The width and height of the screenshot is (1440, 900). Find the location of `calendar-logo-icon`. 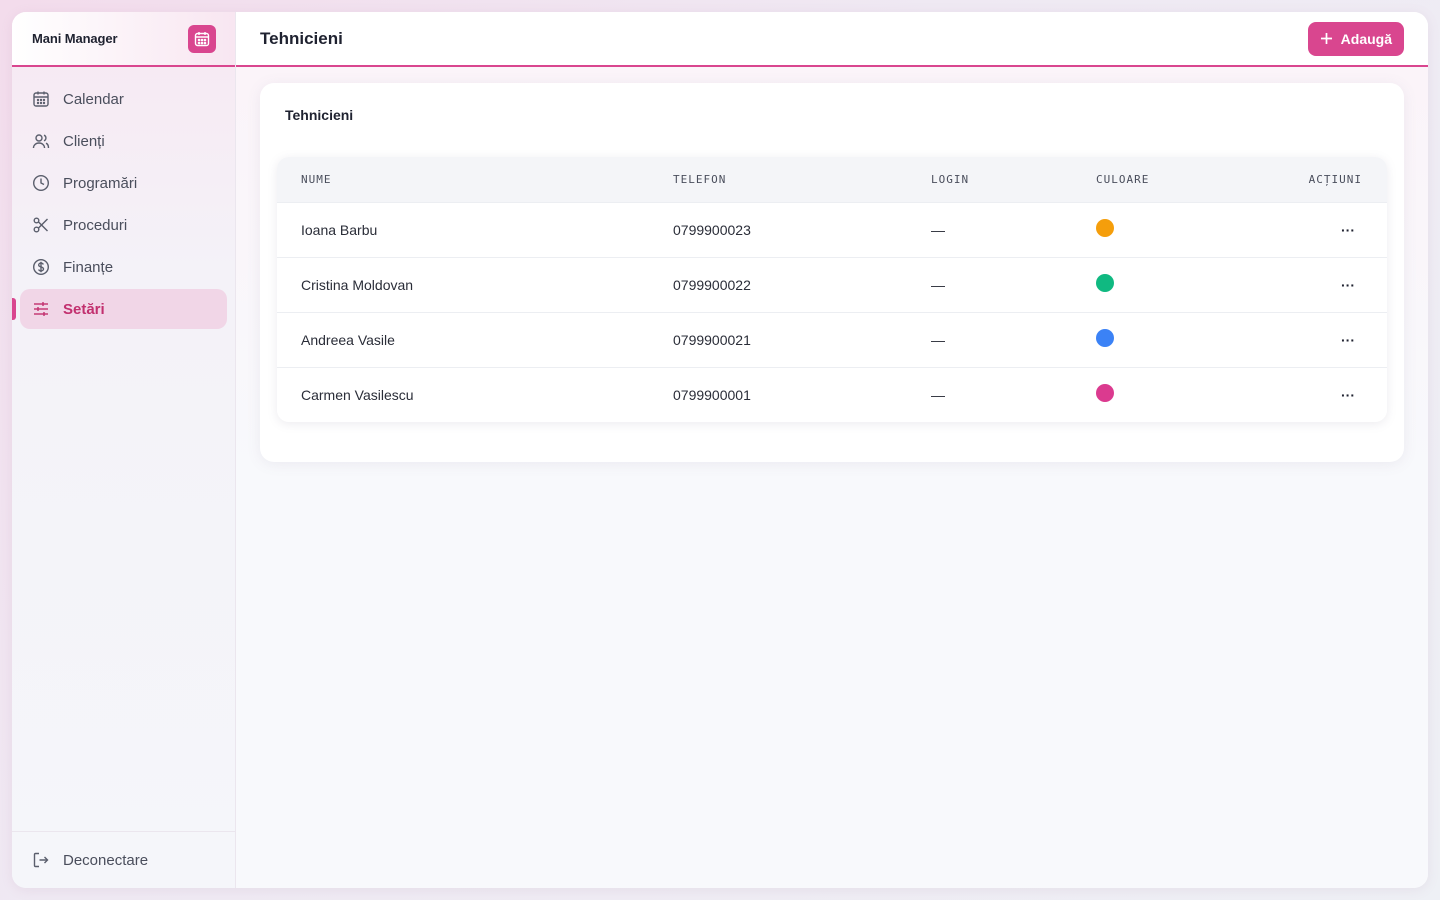

calendar-logo-icon is located at coordinates (202, 38).